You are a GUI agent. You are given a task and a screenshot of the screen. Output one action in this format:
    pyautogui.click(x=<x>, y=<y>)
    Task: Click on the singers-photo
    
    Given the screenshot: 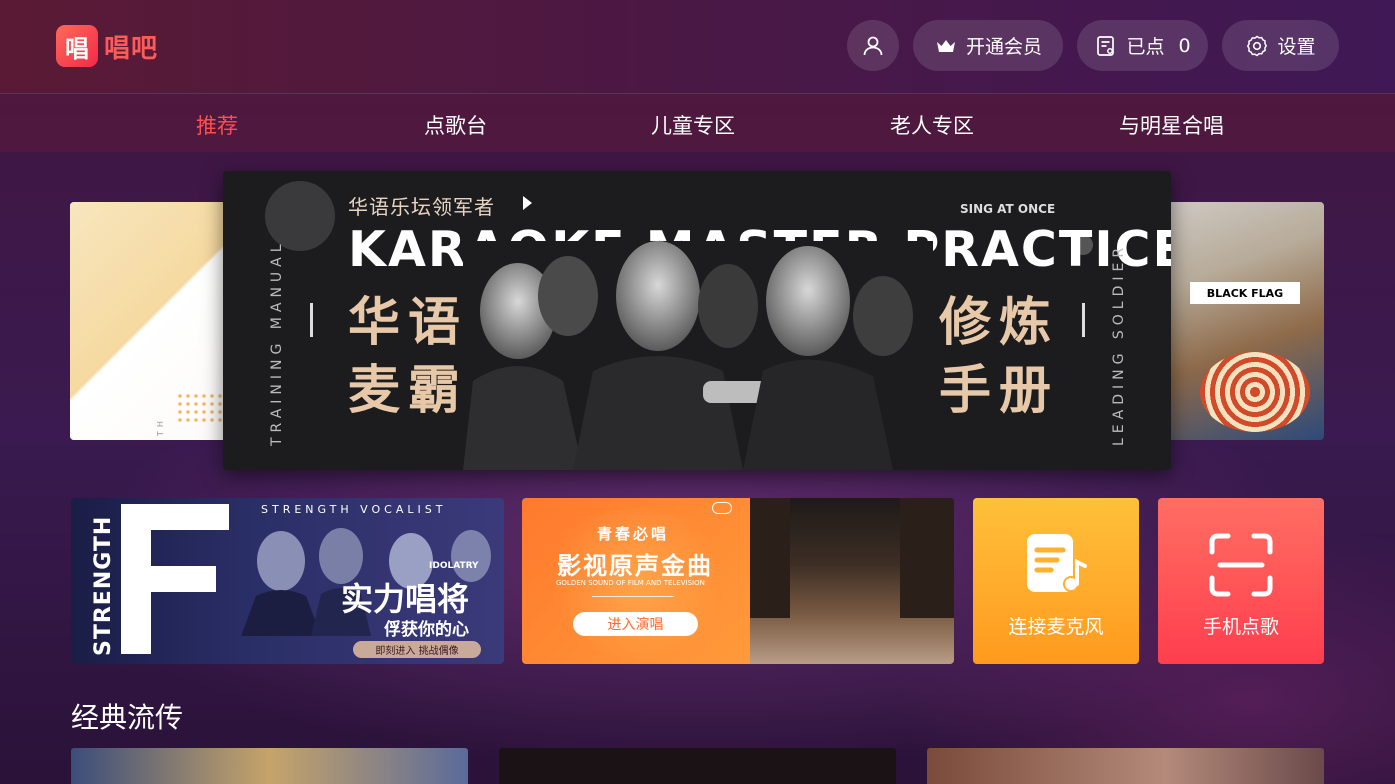 What is the action you would take?
    pyautogui.click(x=698, y=355)
    